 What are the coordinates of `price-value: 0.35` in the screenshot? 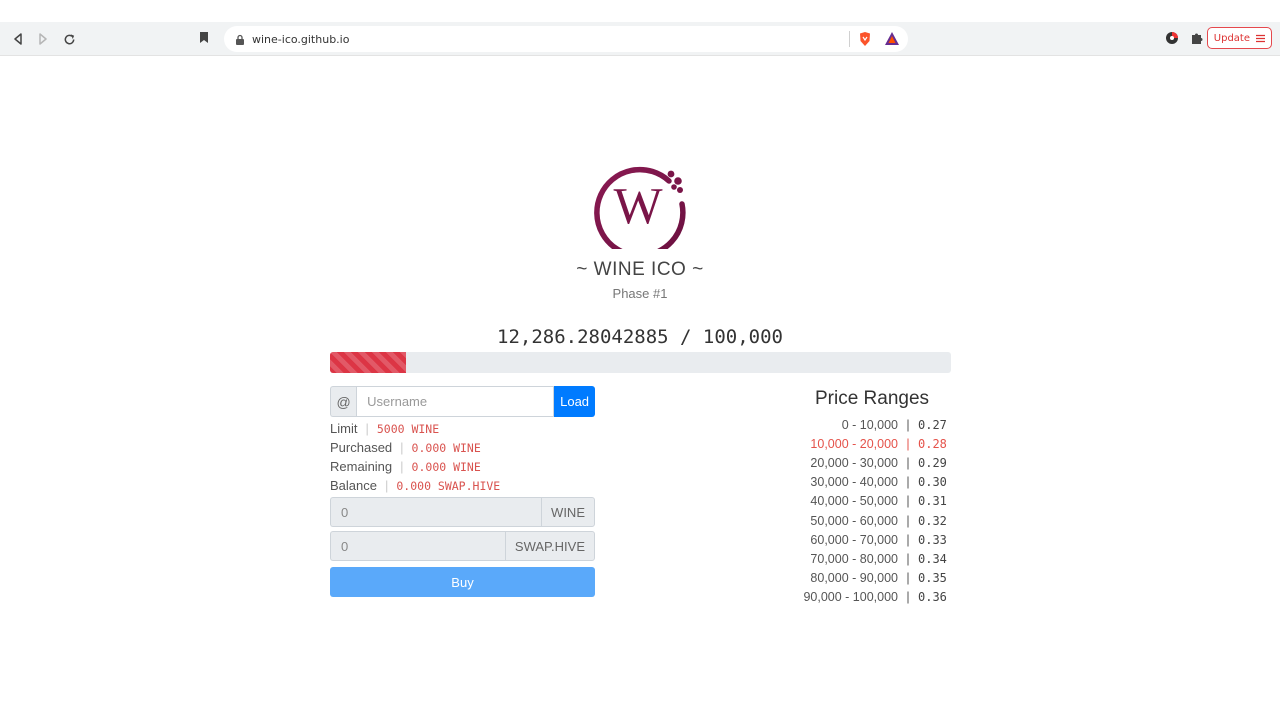 It's located at (932, 578).